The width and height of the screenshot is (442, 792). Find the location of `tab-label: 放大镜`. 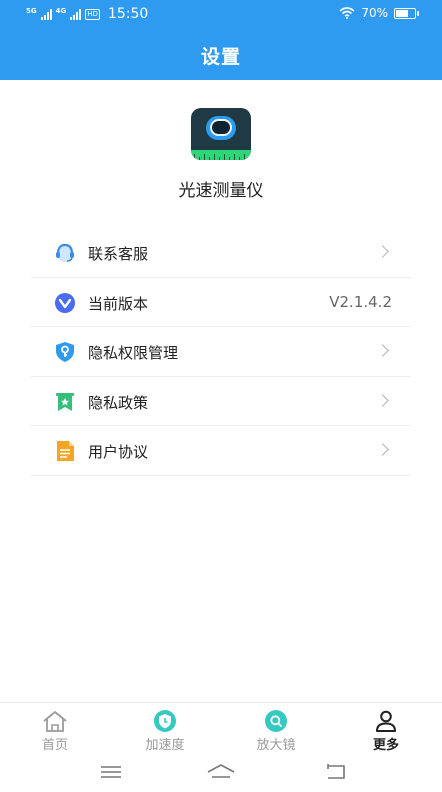

tab-label: 放大镜 is located at coordinates (276, 745).